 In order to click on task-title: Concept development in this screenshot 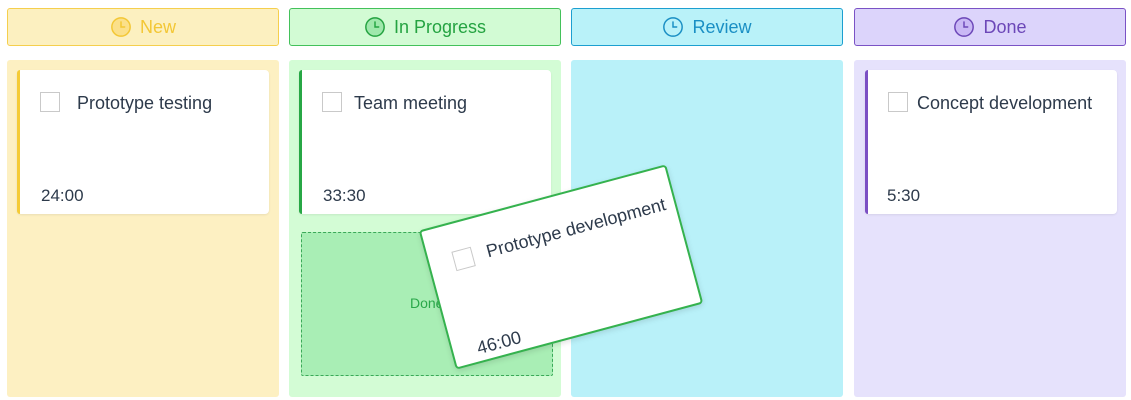, I will do `click(1005, 103)`.